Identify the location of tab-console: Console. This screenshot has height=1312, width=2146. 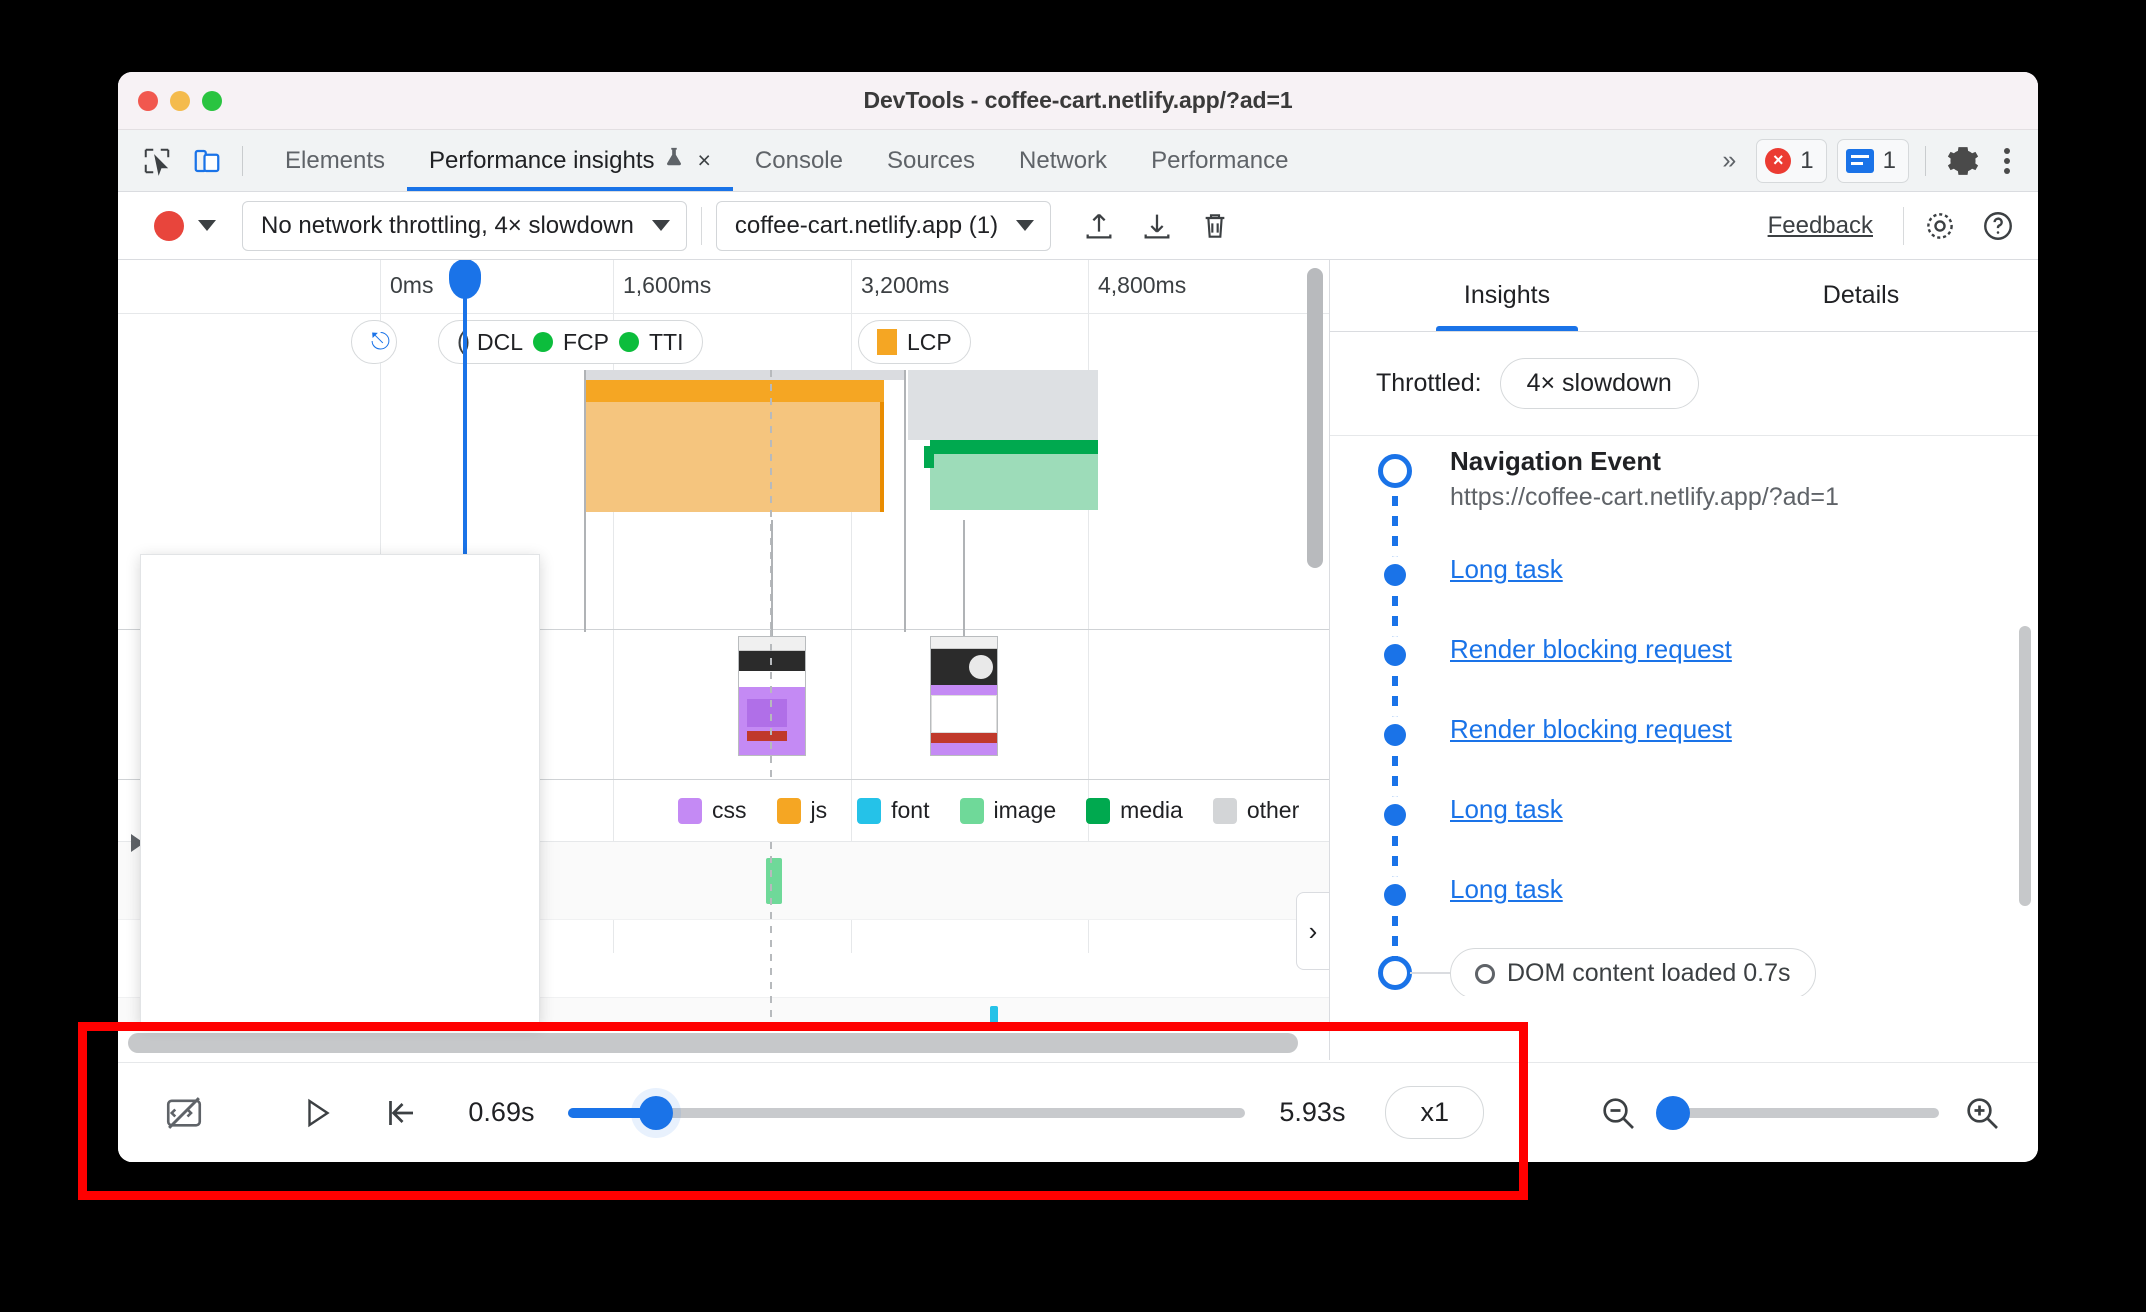
(799, 160).